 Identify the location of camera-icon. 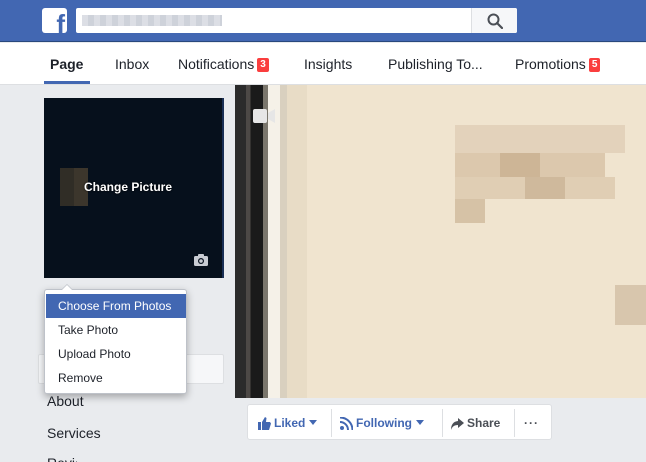
(201, 260).